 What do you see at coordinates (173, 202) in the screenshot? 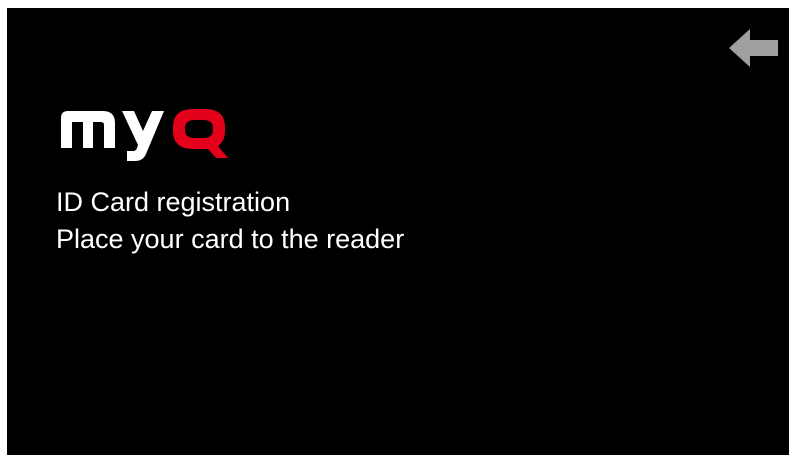
I see `message-title: ID Card registration` at bounding box center [173, 202].